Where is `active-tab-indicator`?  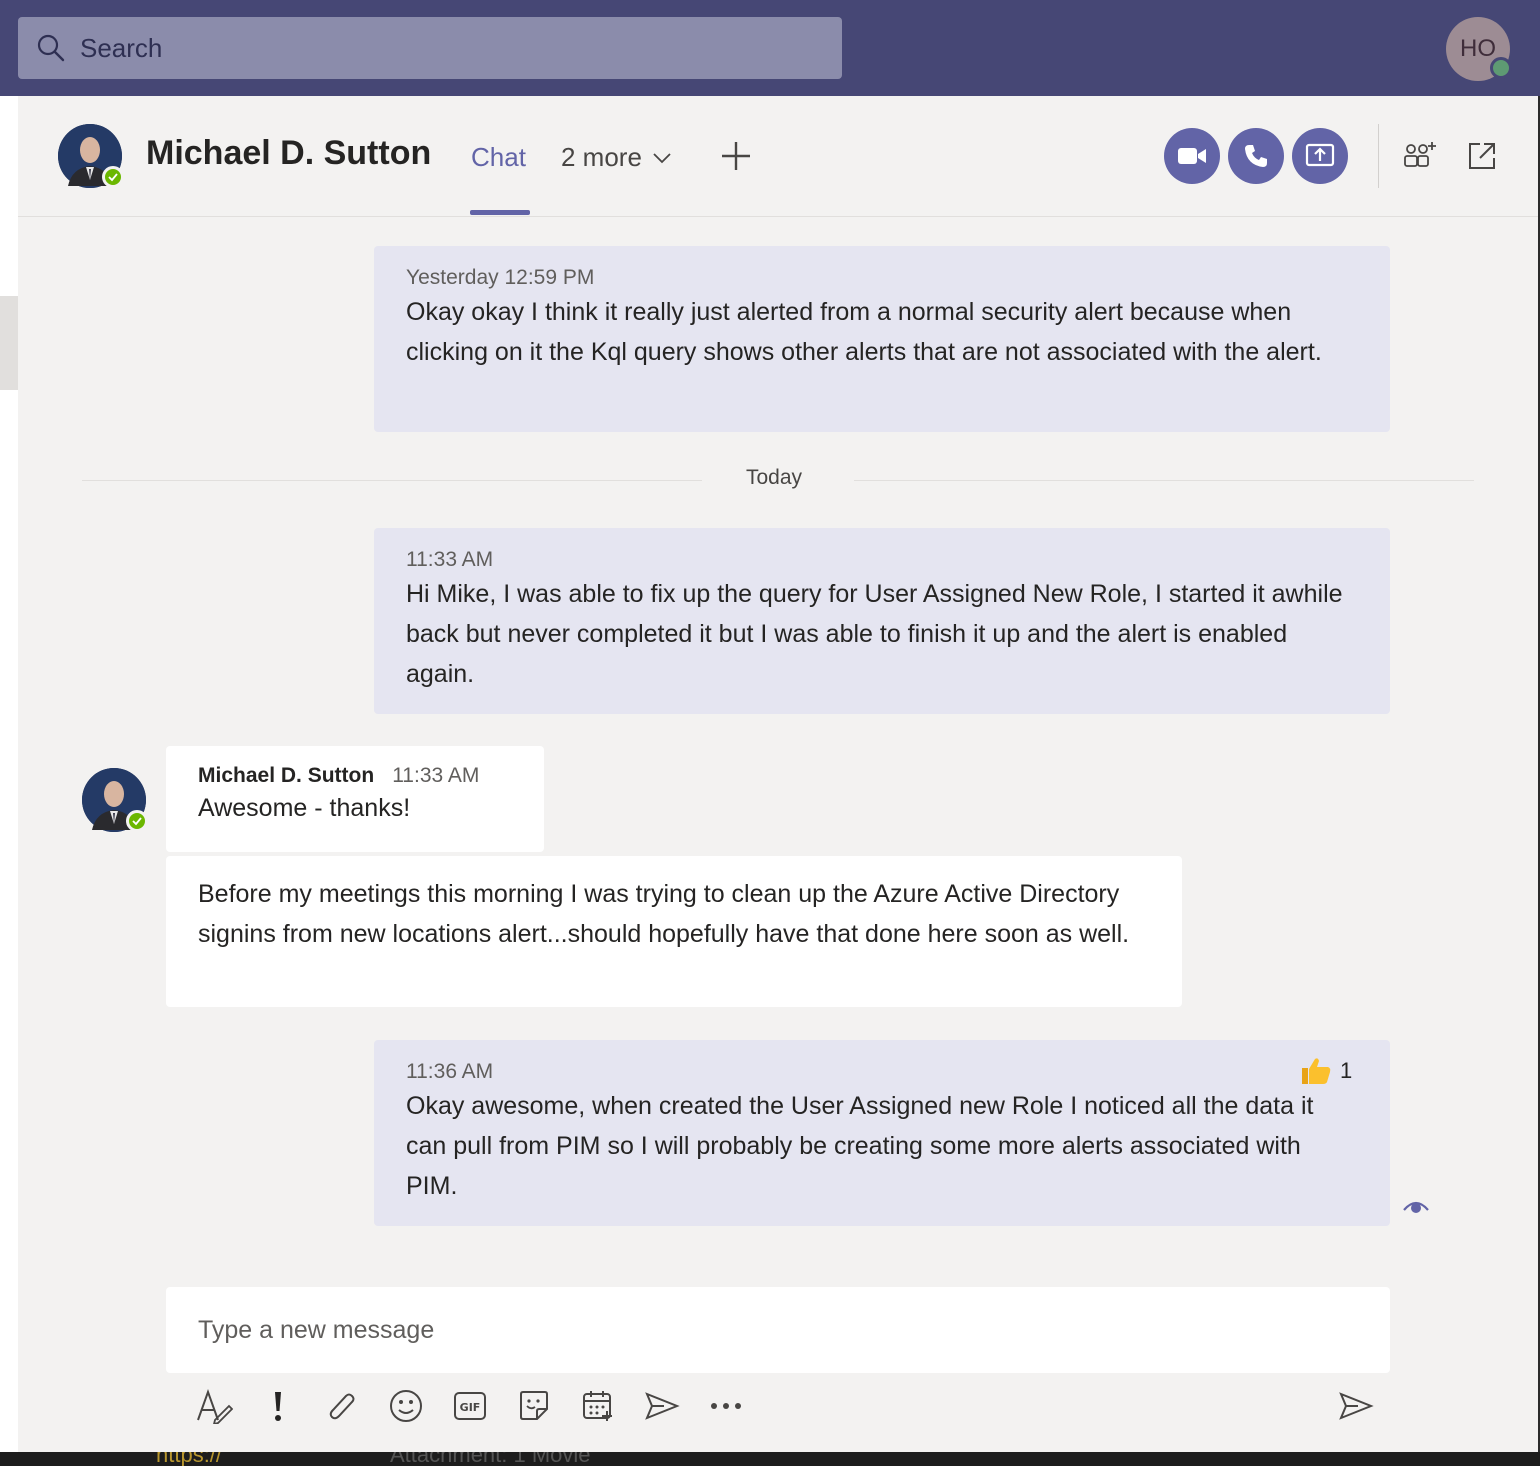
active-tab-indicator is located at coordinates (500, 212).